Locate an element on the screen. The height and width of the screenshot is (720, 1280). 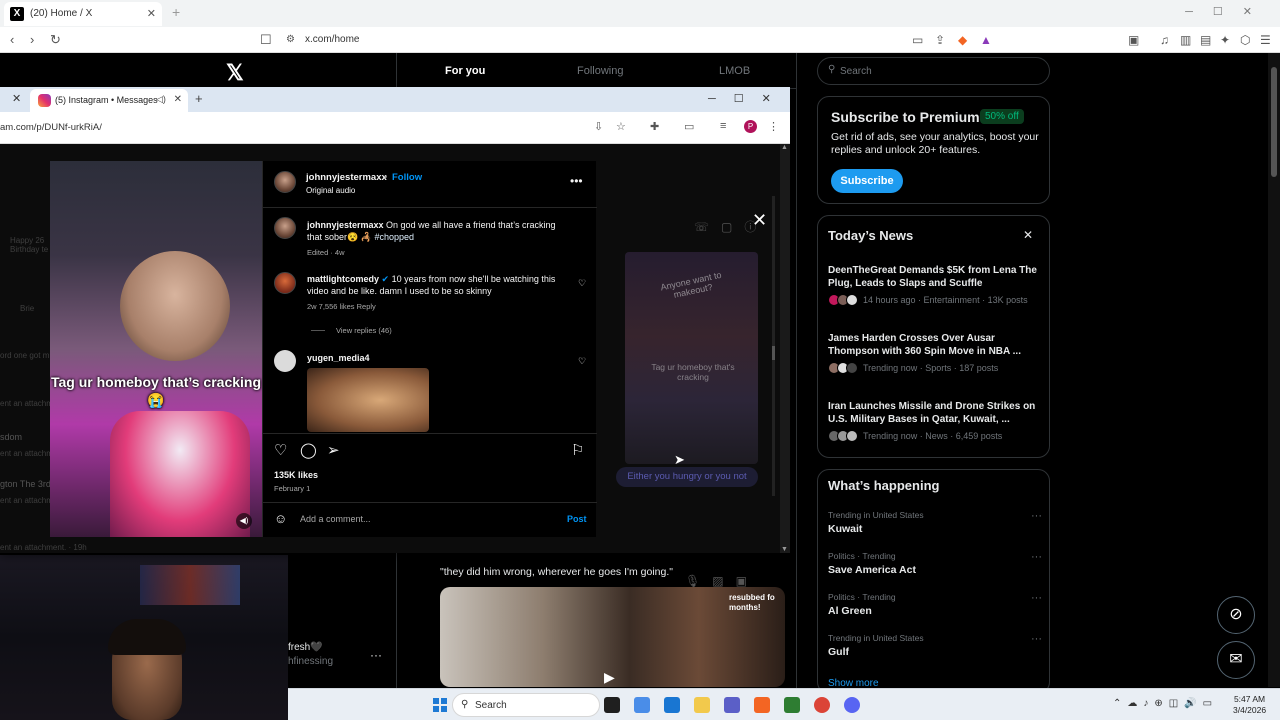
tab-x-home: X (20) Home / X ✕ is located at coordinates (83, 14).